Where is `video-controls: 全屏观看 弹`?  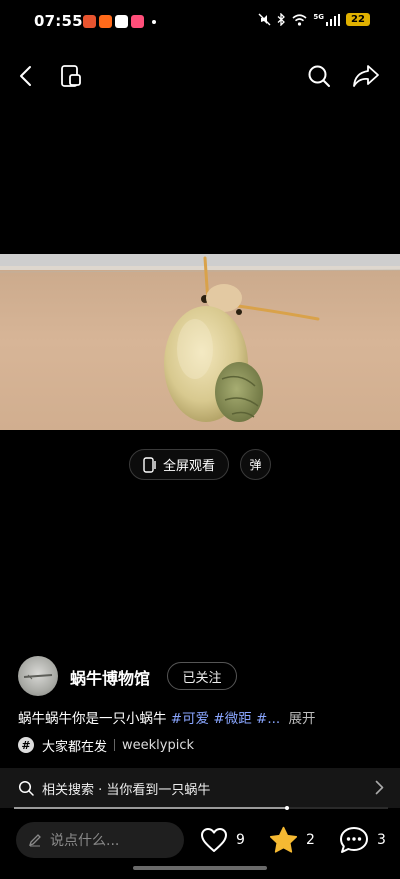 video-controls: 全屏观看 弹 is located at coordinates (200, 464).